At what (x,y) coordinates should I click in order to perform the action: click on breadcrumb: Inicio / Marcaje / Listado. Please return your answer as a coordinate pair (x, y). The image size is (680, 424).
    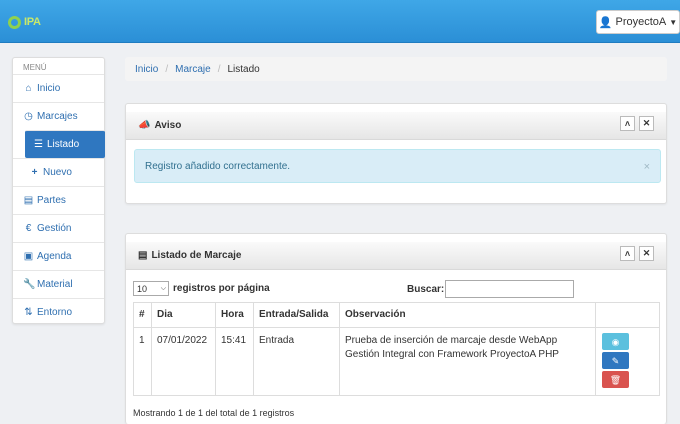
    Looking at the image, I should click on (396, 69).